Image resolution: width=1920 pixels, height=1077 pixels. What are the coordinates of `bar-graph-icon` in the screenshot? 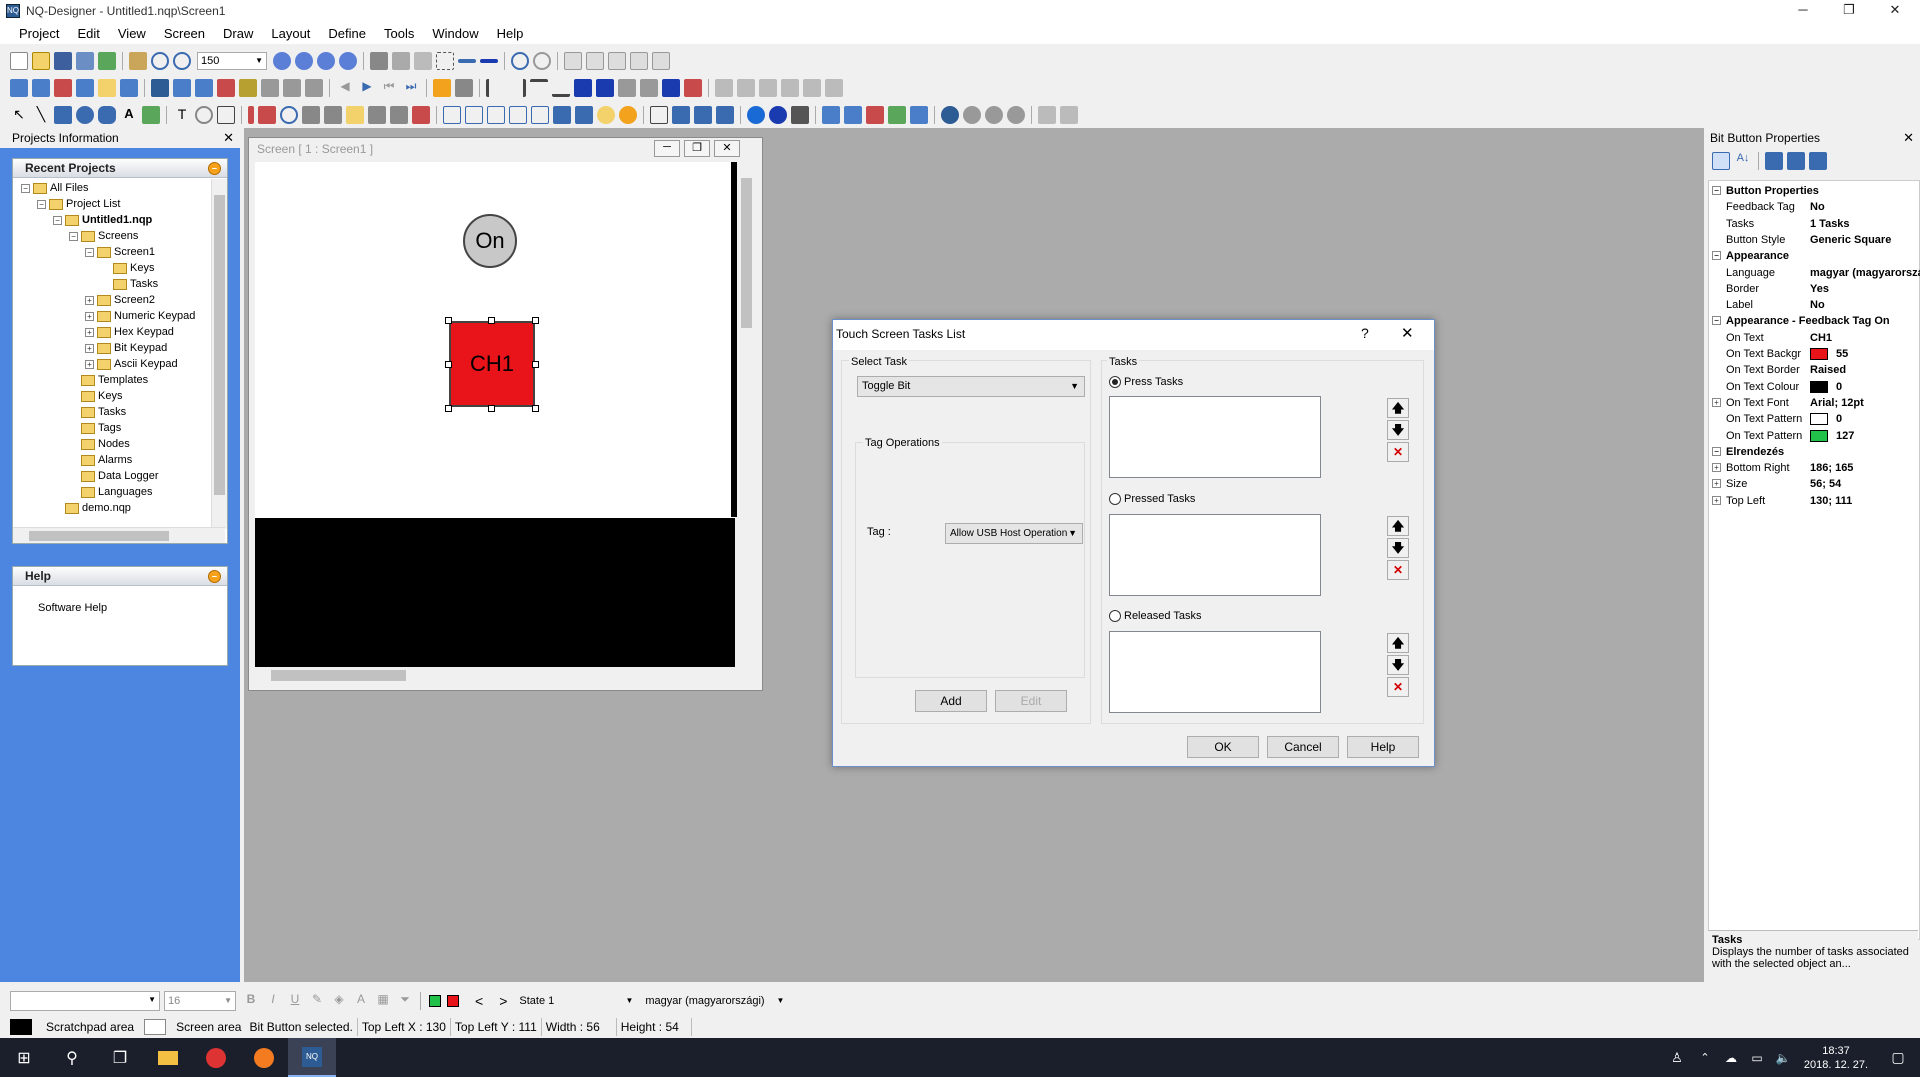 It's located at (251, 114).